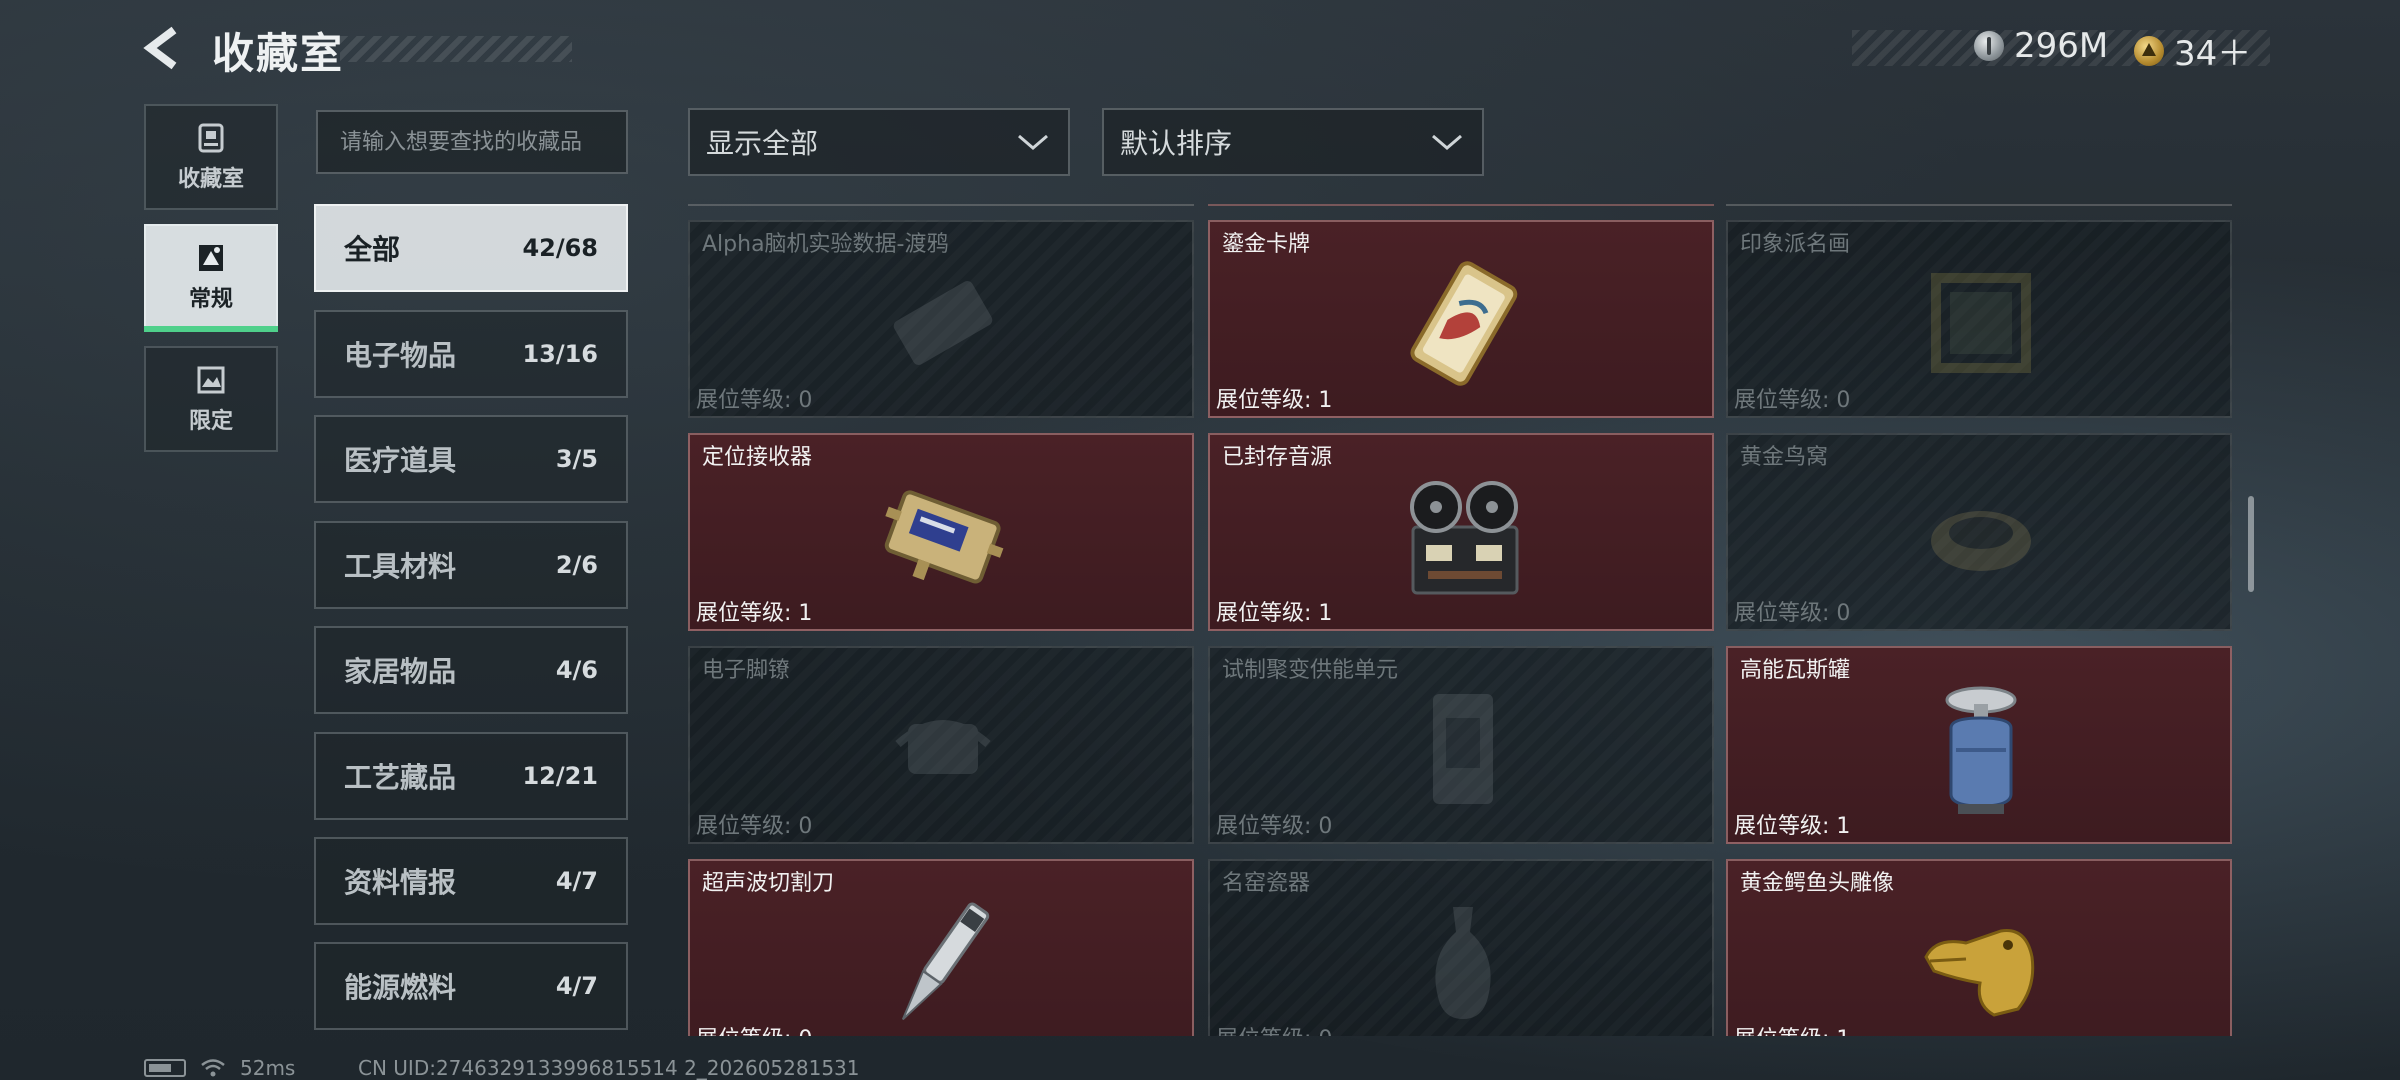 The width and height of the screenshot is (2400, 1080). Describe the element at coordinates (471, 776) in the screenshot. I see `category-crafts: 工艺藏品 12/21` at that location.